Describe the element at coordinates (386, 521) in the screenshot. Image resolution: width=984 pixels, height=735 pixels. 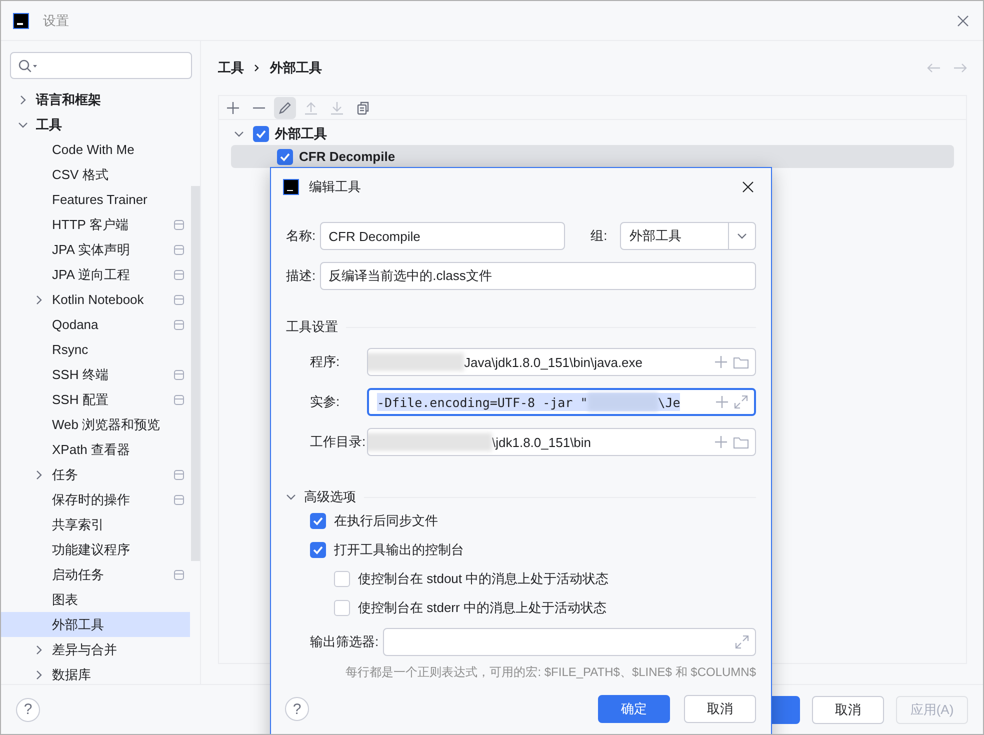
I see `checkbox-label: 在执行后同步文件` at that location.